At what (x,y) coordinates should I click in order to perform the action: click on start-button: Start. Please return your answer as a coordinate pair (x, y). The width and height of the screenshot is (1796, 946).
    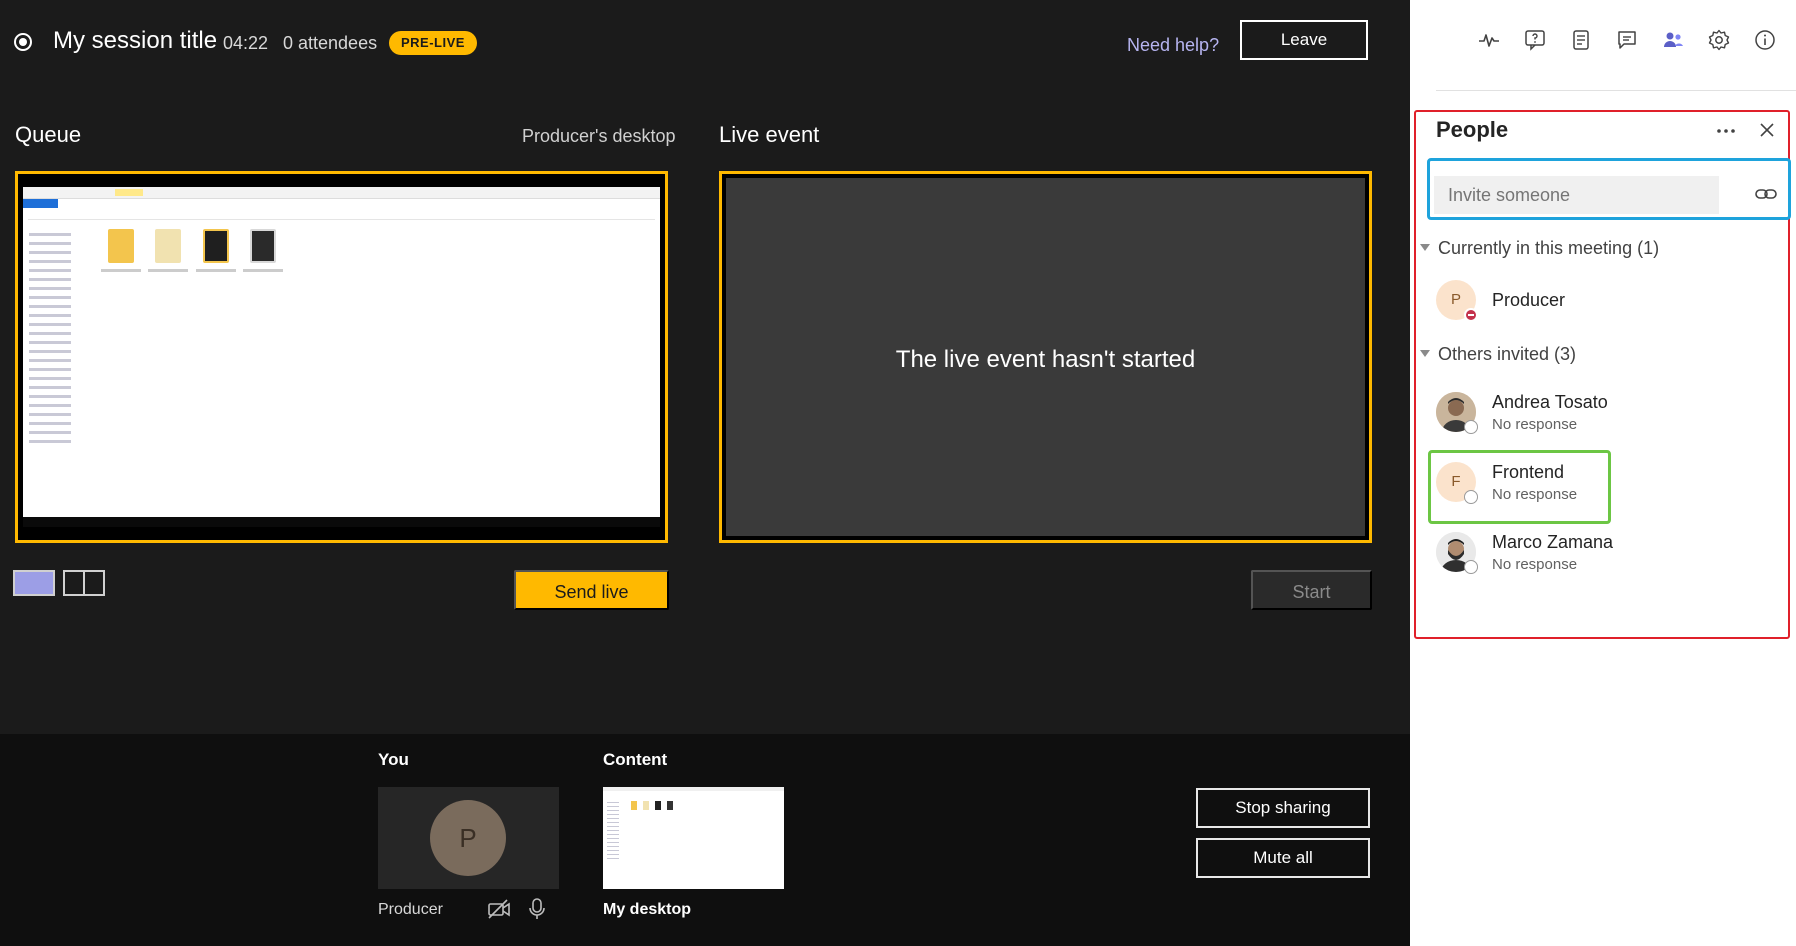
    Looking at the image, I should click on (1311, 590).